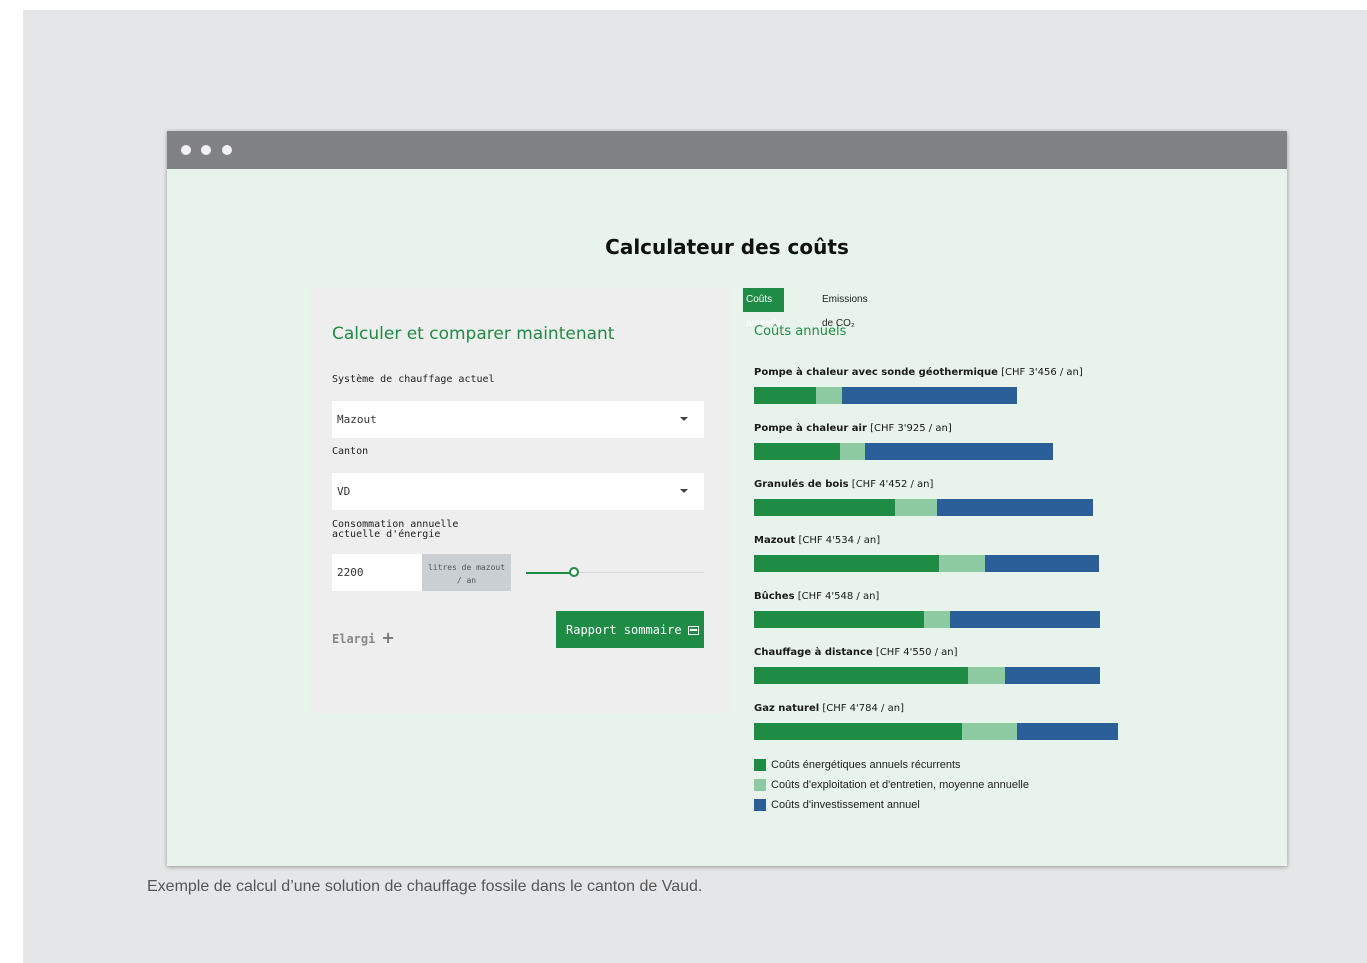 The width and height of the screenshot is (1367, 963). Describe the element at coordinates (354, 639) in the screenshot. I see `expand-label: Elargi` at that location.